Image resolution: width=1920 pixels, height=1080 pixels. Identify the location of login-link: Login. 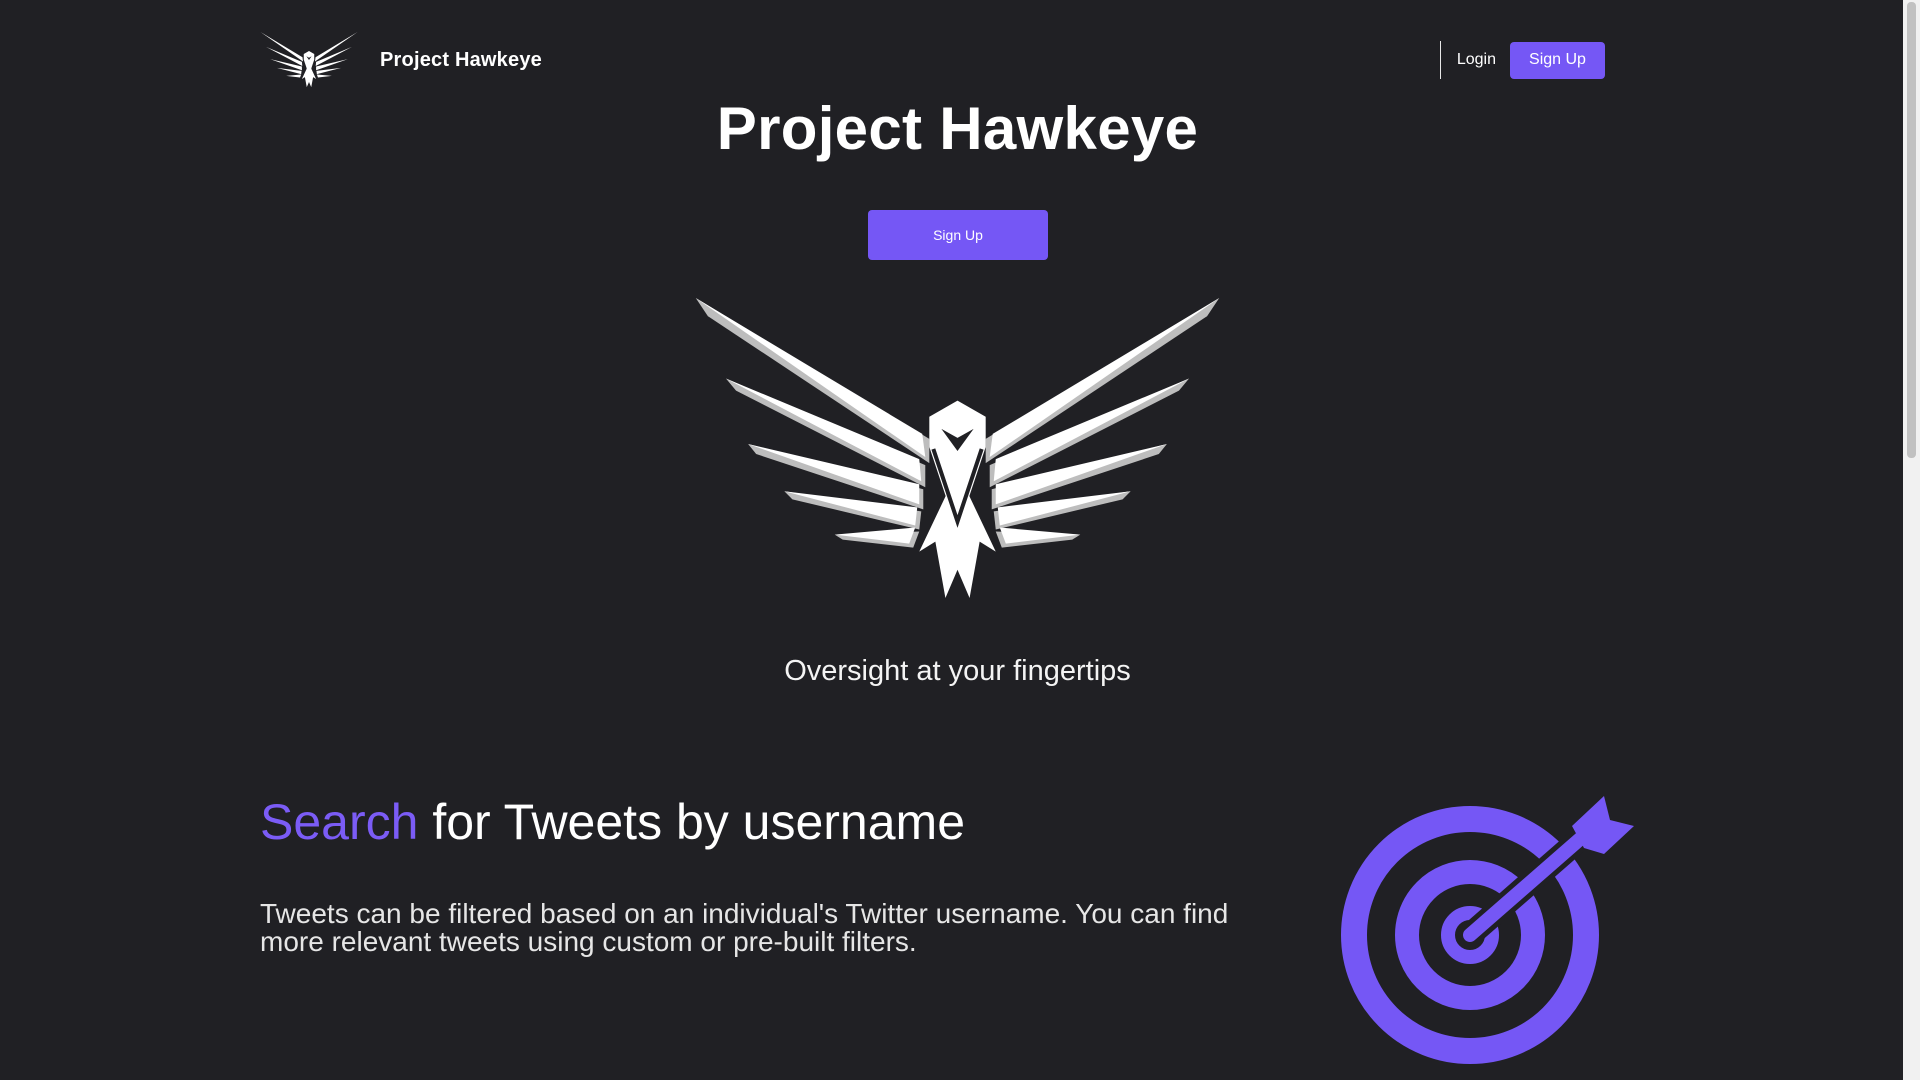
(1476, 60).